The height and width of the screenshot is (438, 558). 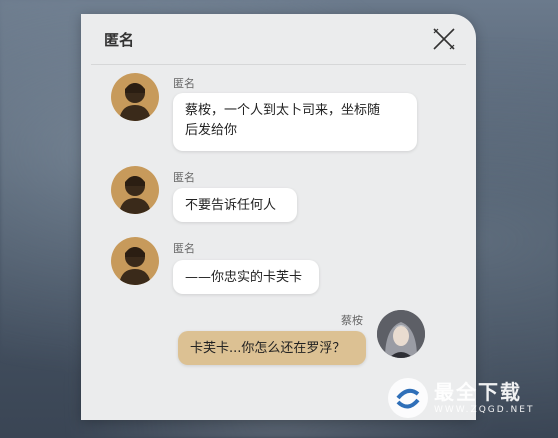 What do you see at coordinates (268, 348) in the screenshot?
I see `message-text: 卡芙卡...你怎么还在罗浮？` at bounding box center [268, 348].